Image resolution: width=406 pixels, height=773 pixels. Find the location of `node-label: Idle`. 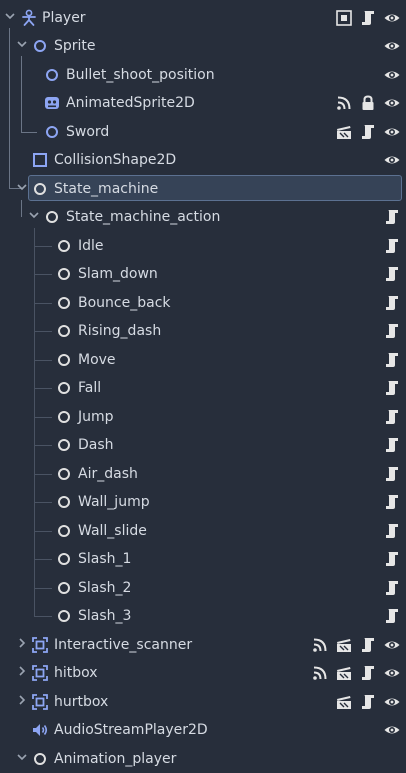

node-label: Idle is located at coordinates (91, 246).